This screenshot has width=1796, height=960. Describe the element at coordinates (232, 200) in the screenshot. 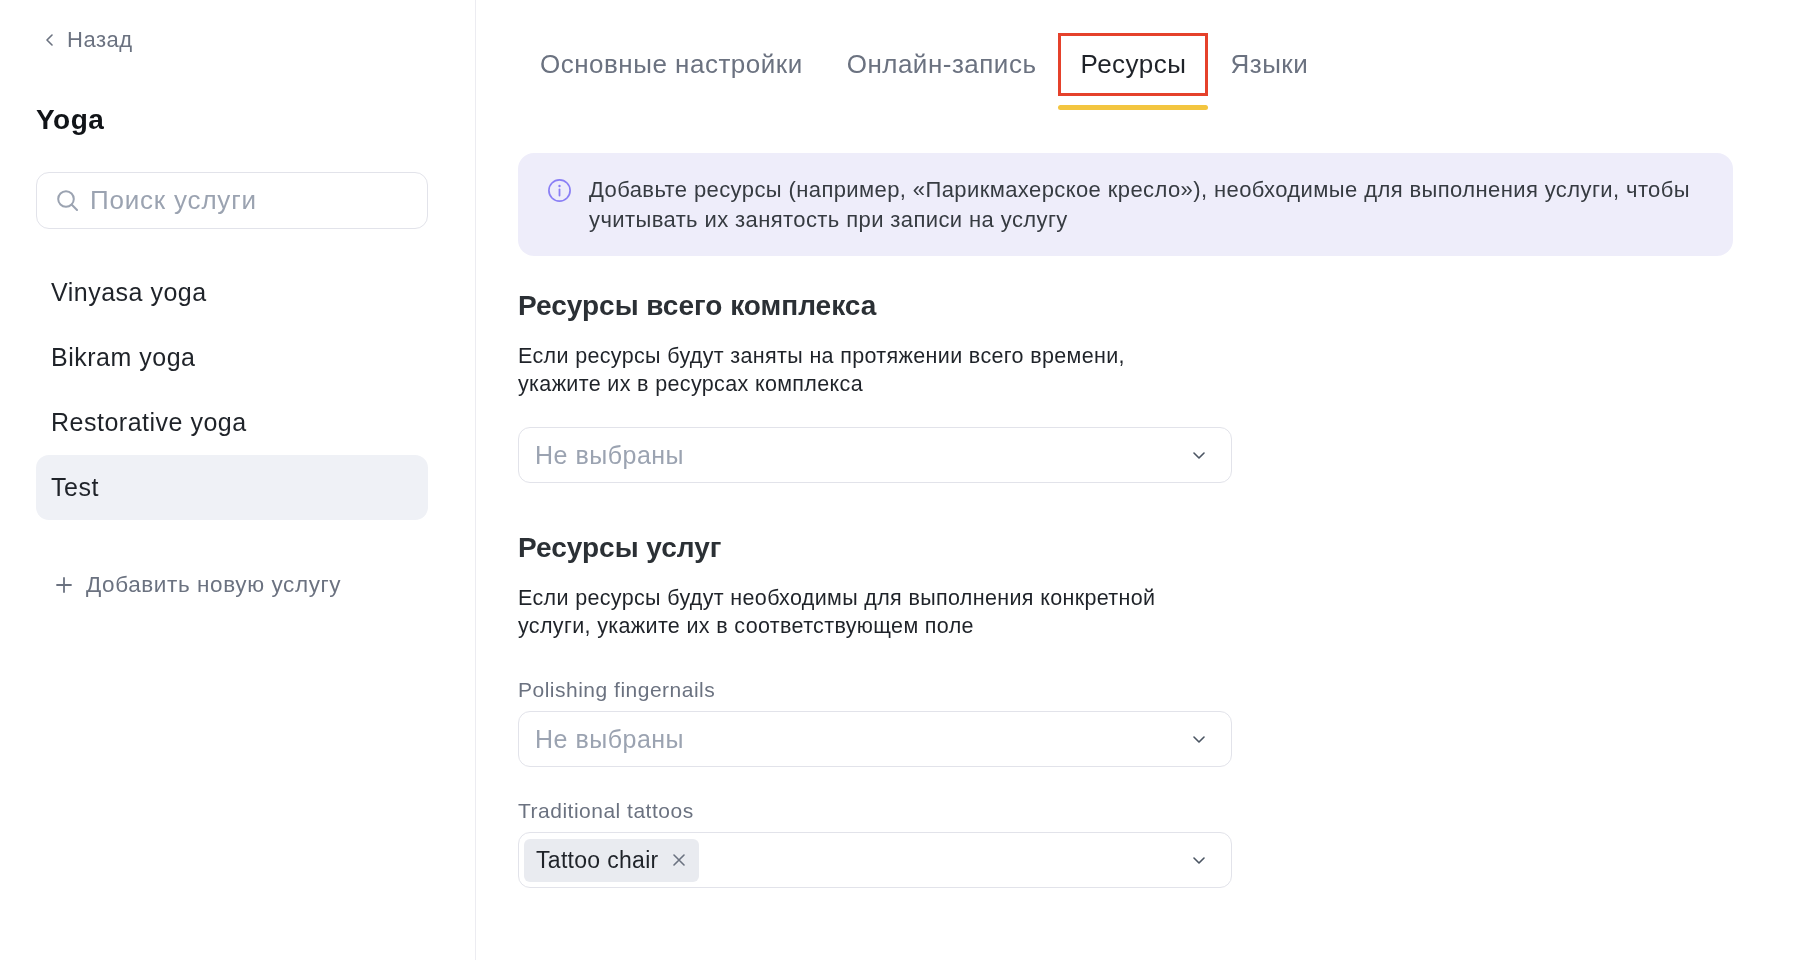

I see `search-field: Поиск услуги` at that location.